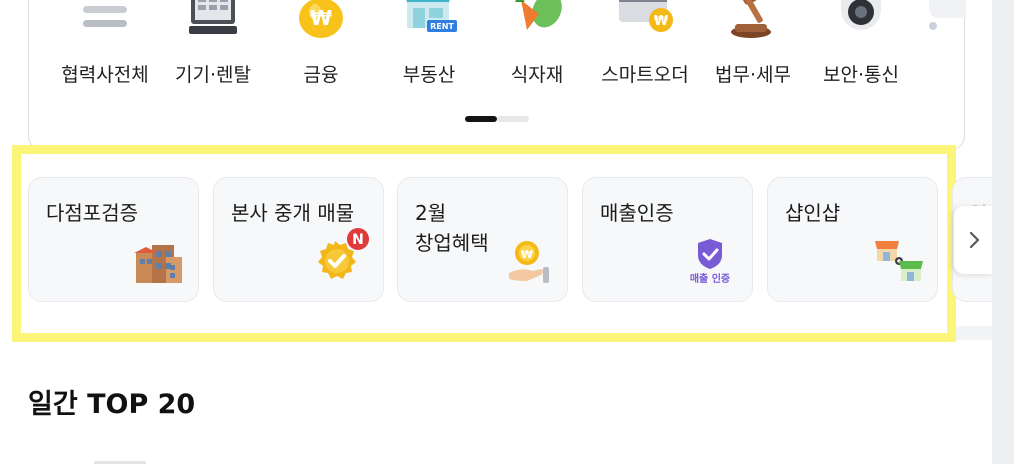  What do you see at coordinates (105, 16) in the screenshot?
I see `list-icon` at bounding box center [105, 16].